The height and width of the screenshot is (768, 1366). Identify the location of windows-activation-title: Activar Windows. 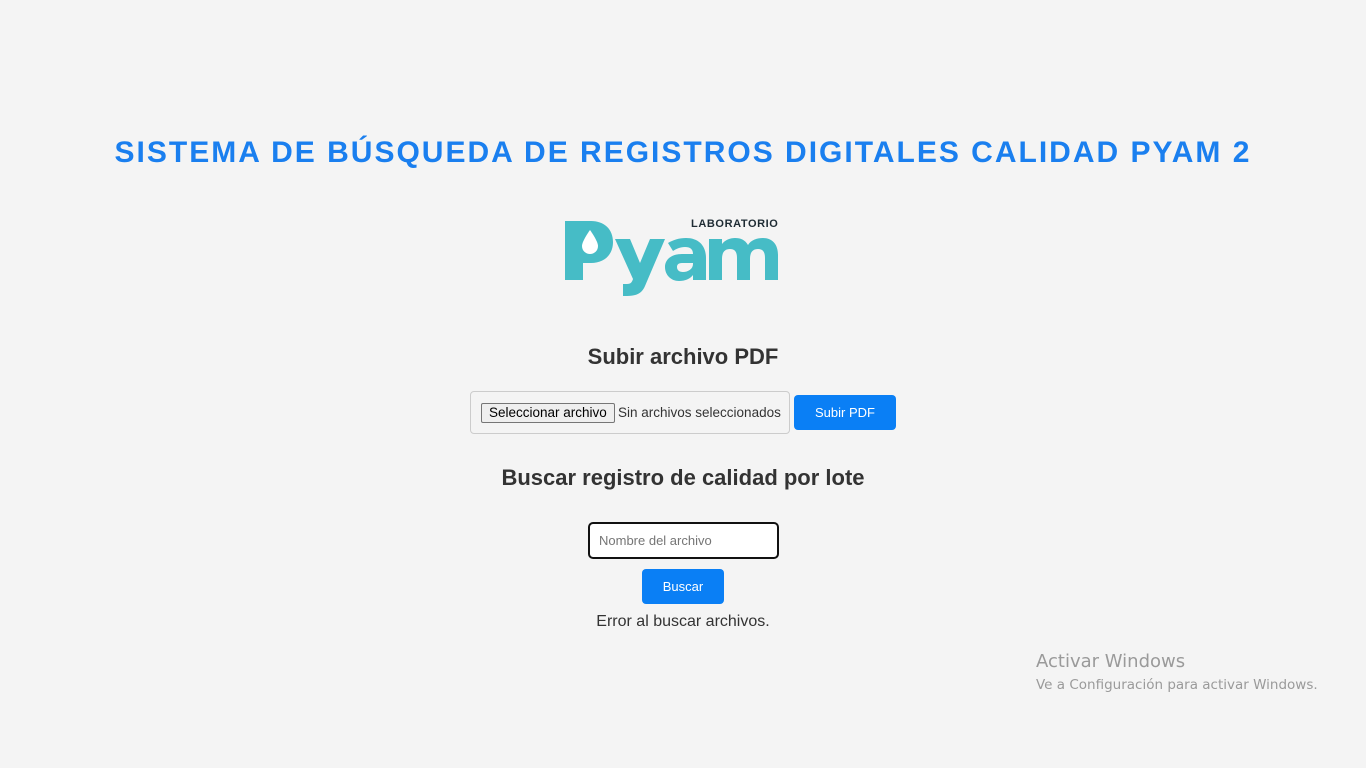
(1111, 661).